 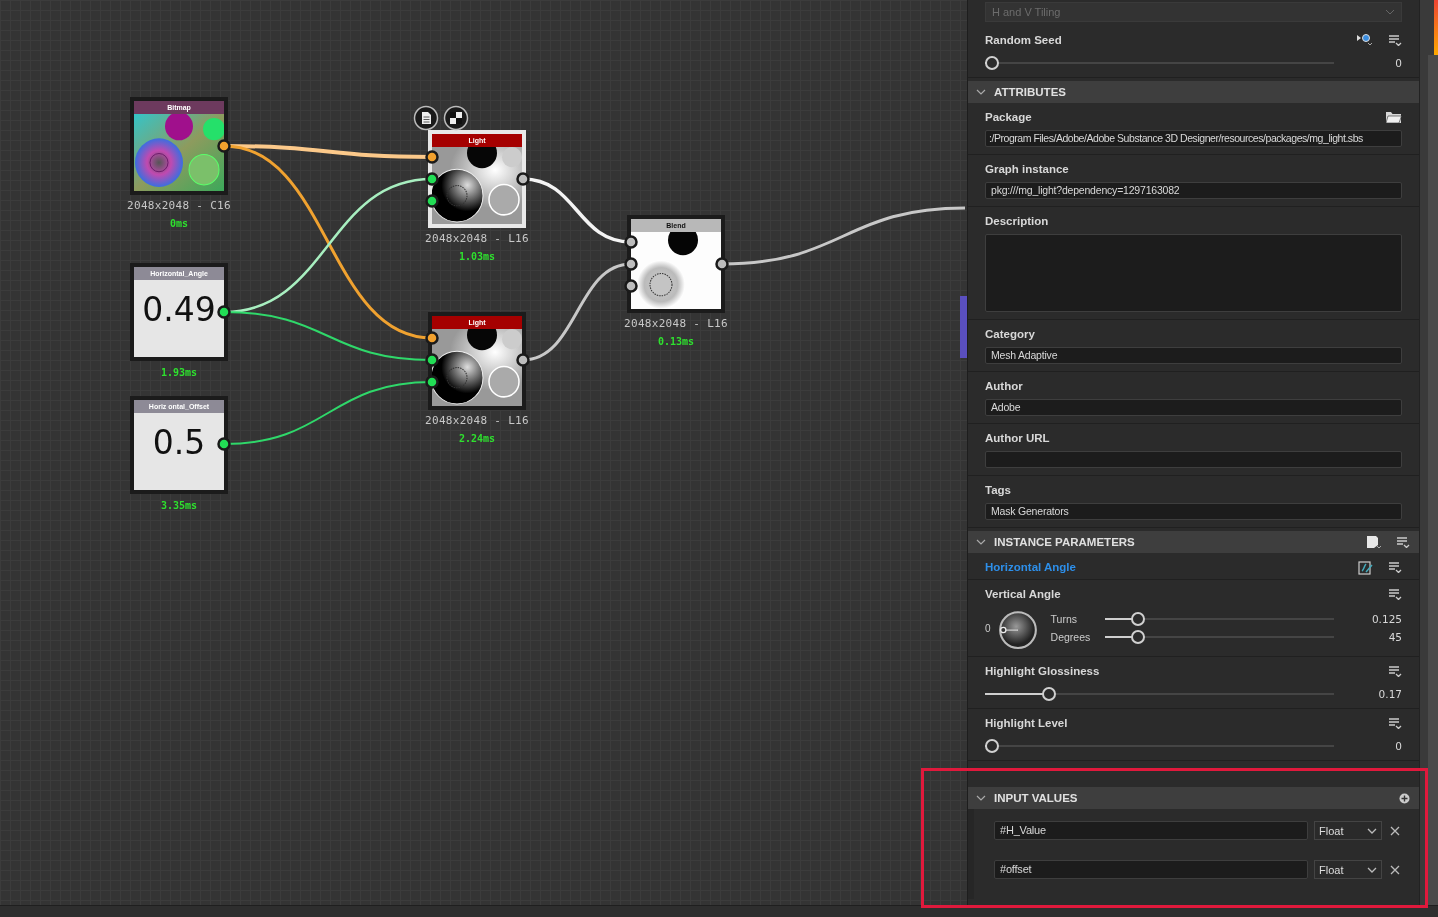 I want to click on text-field: Mesh Adaptive, so click(x=1193, y=355).